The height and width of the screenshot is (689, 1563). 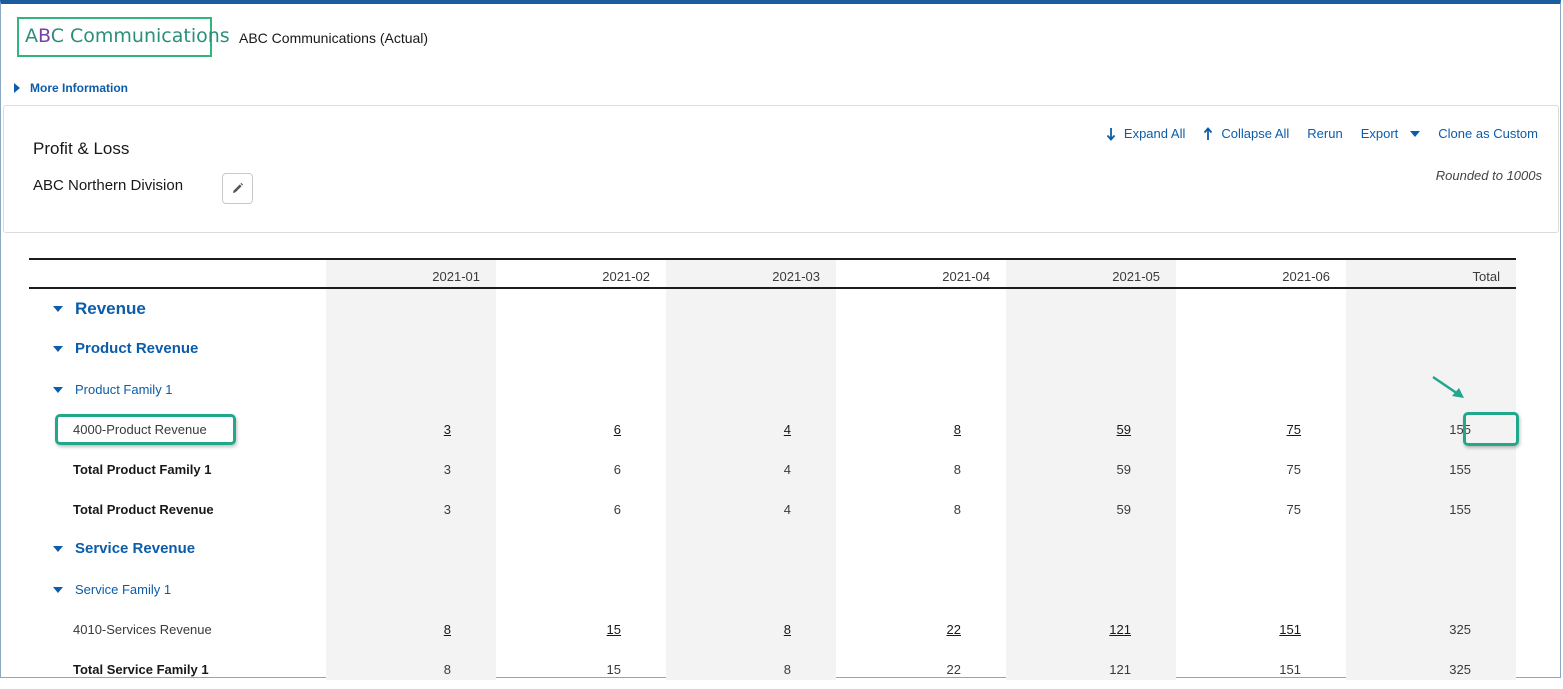 I want to click on edit-button, so click(x=237, y=188).